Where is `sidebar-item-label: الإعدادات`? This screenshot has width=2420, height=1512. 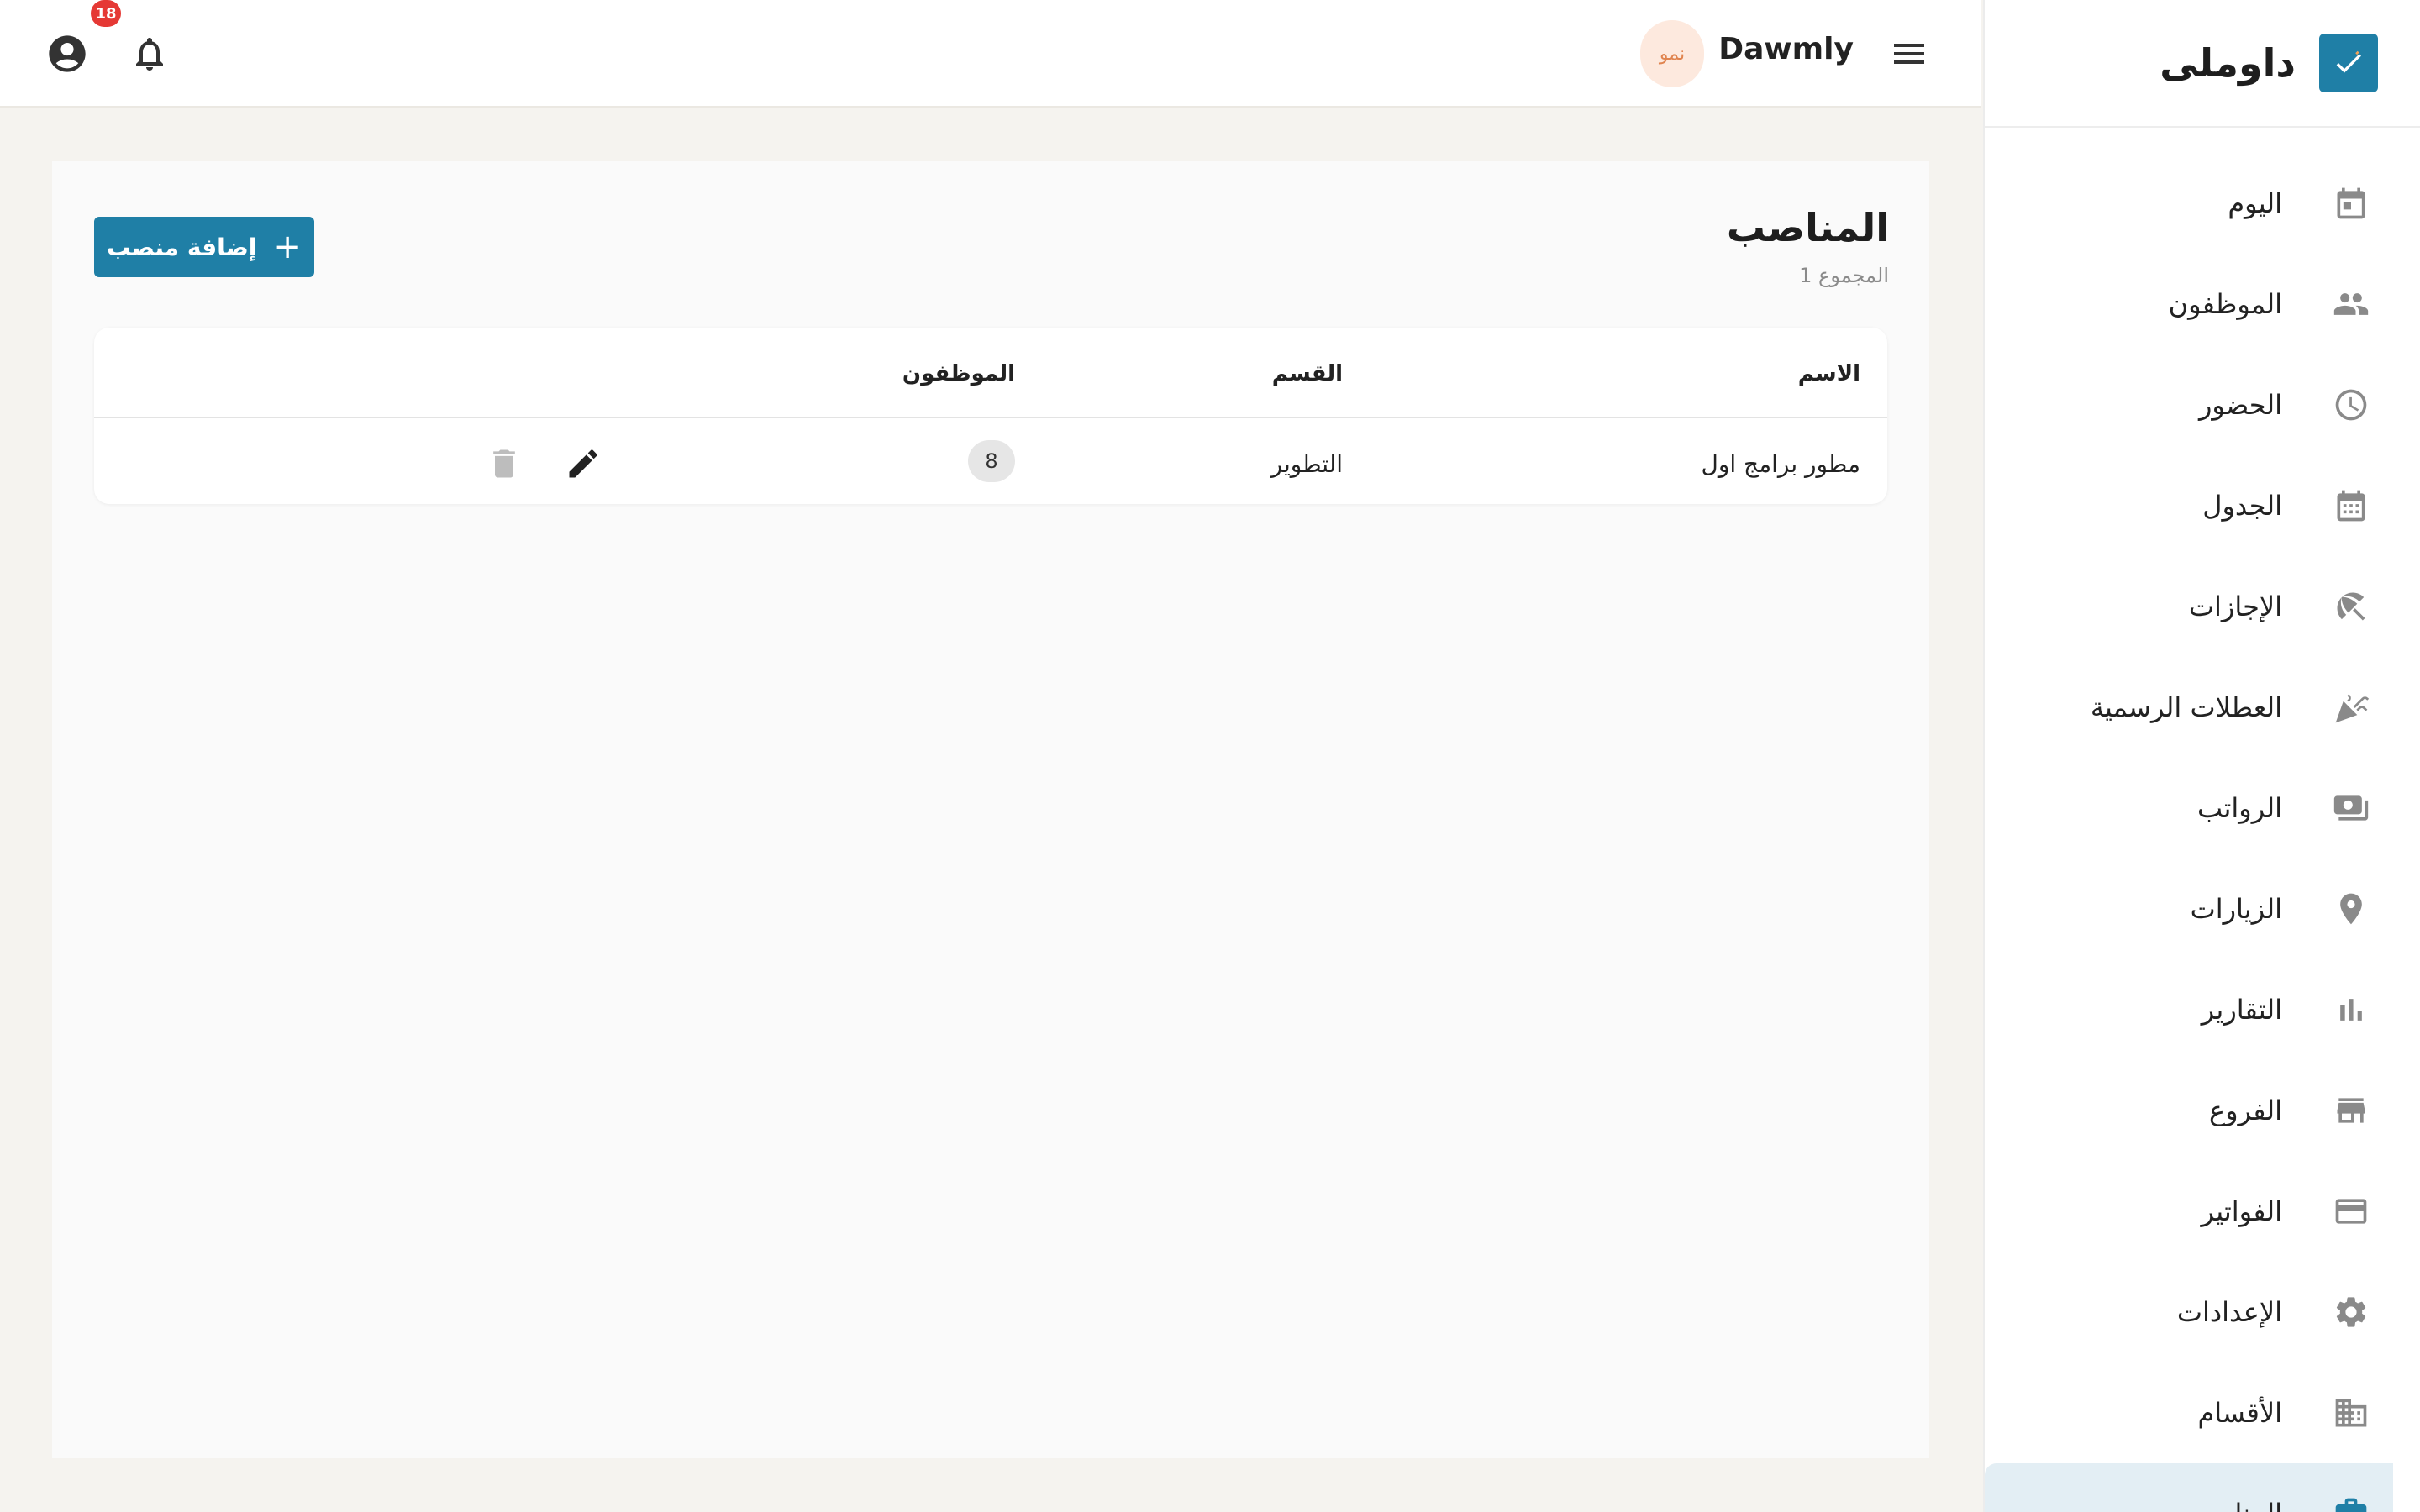
sidebar-item-label: الإعدادات is located at coordinates (2229, 1312).